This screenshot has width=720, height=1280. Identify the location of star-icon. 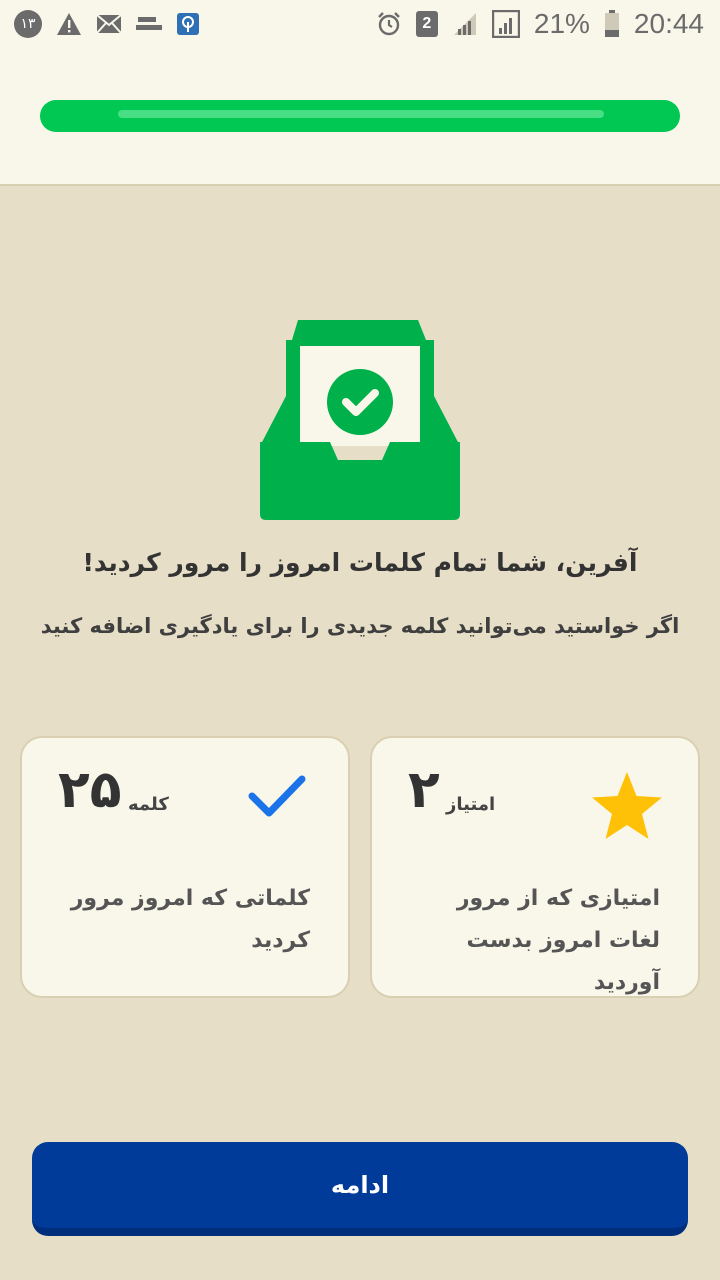
(627, 808).